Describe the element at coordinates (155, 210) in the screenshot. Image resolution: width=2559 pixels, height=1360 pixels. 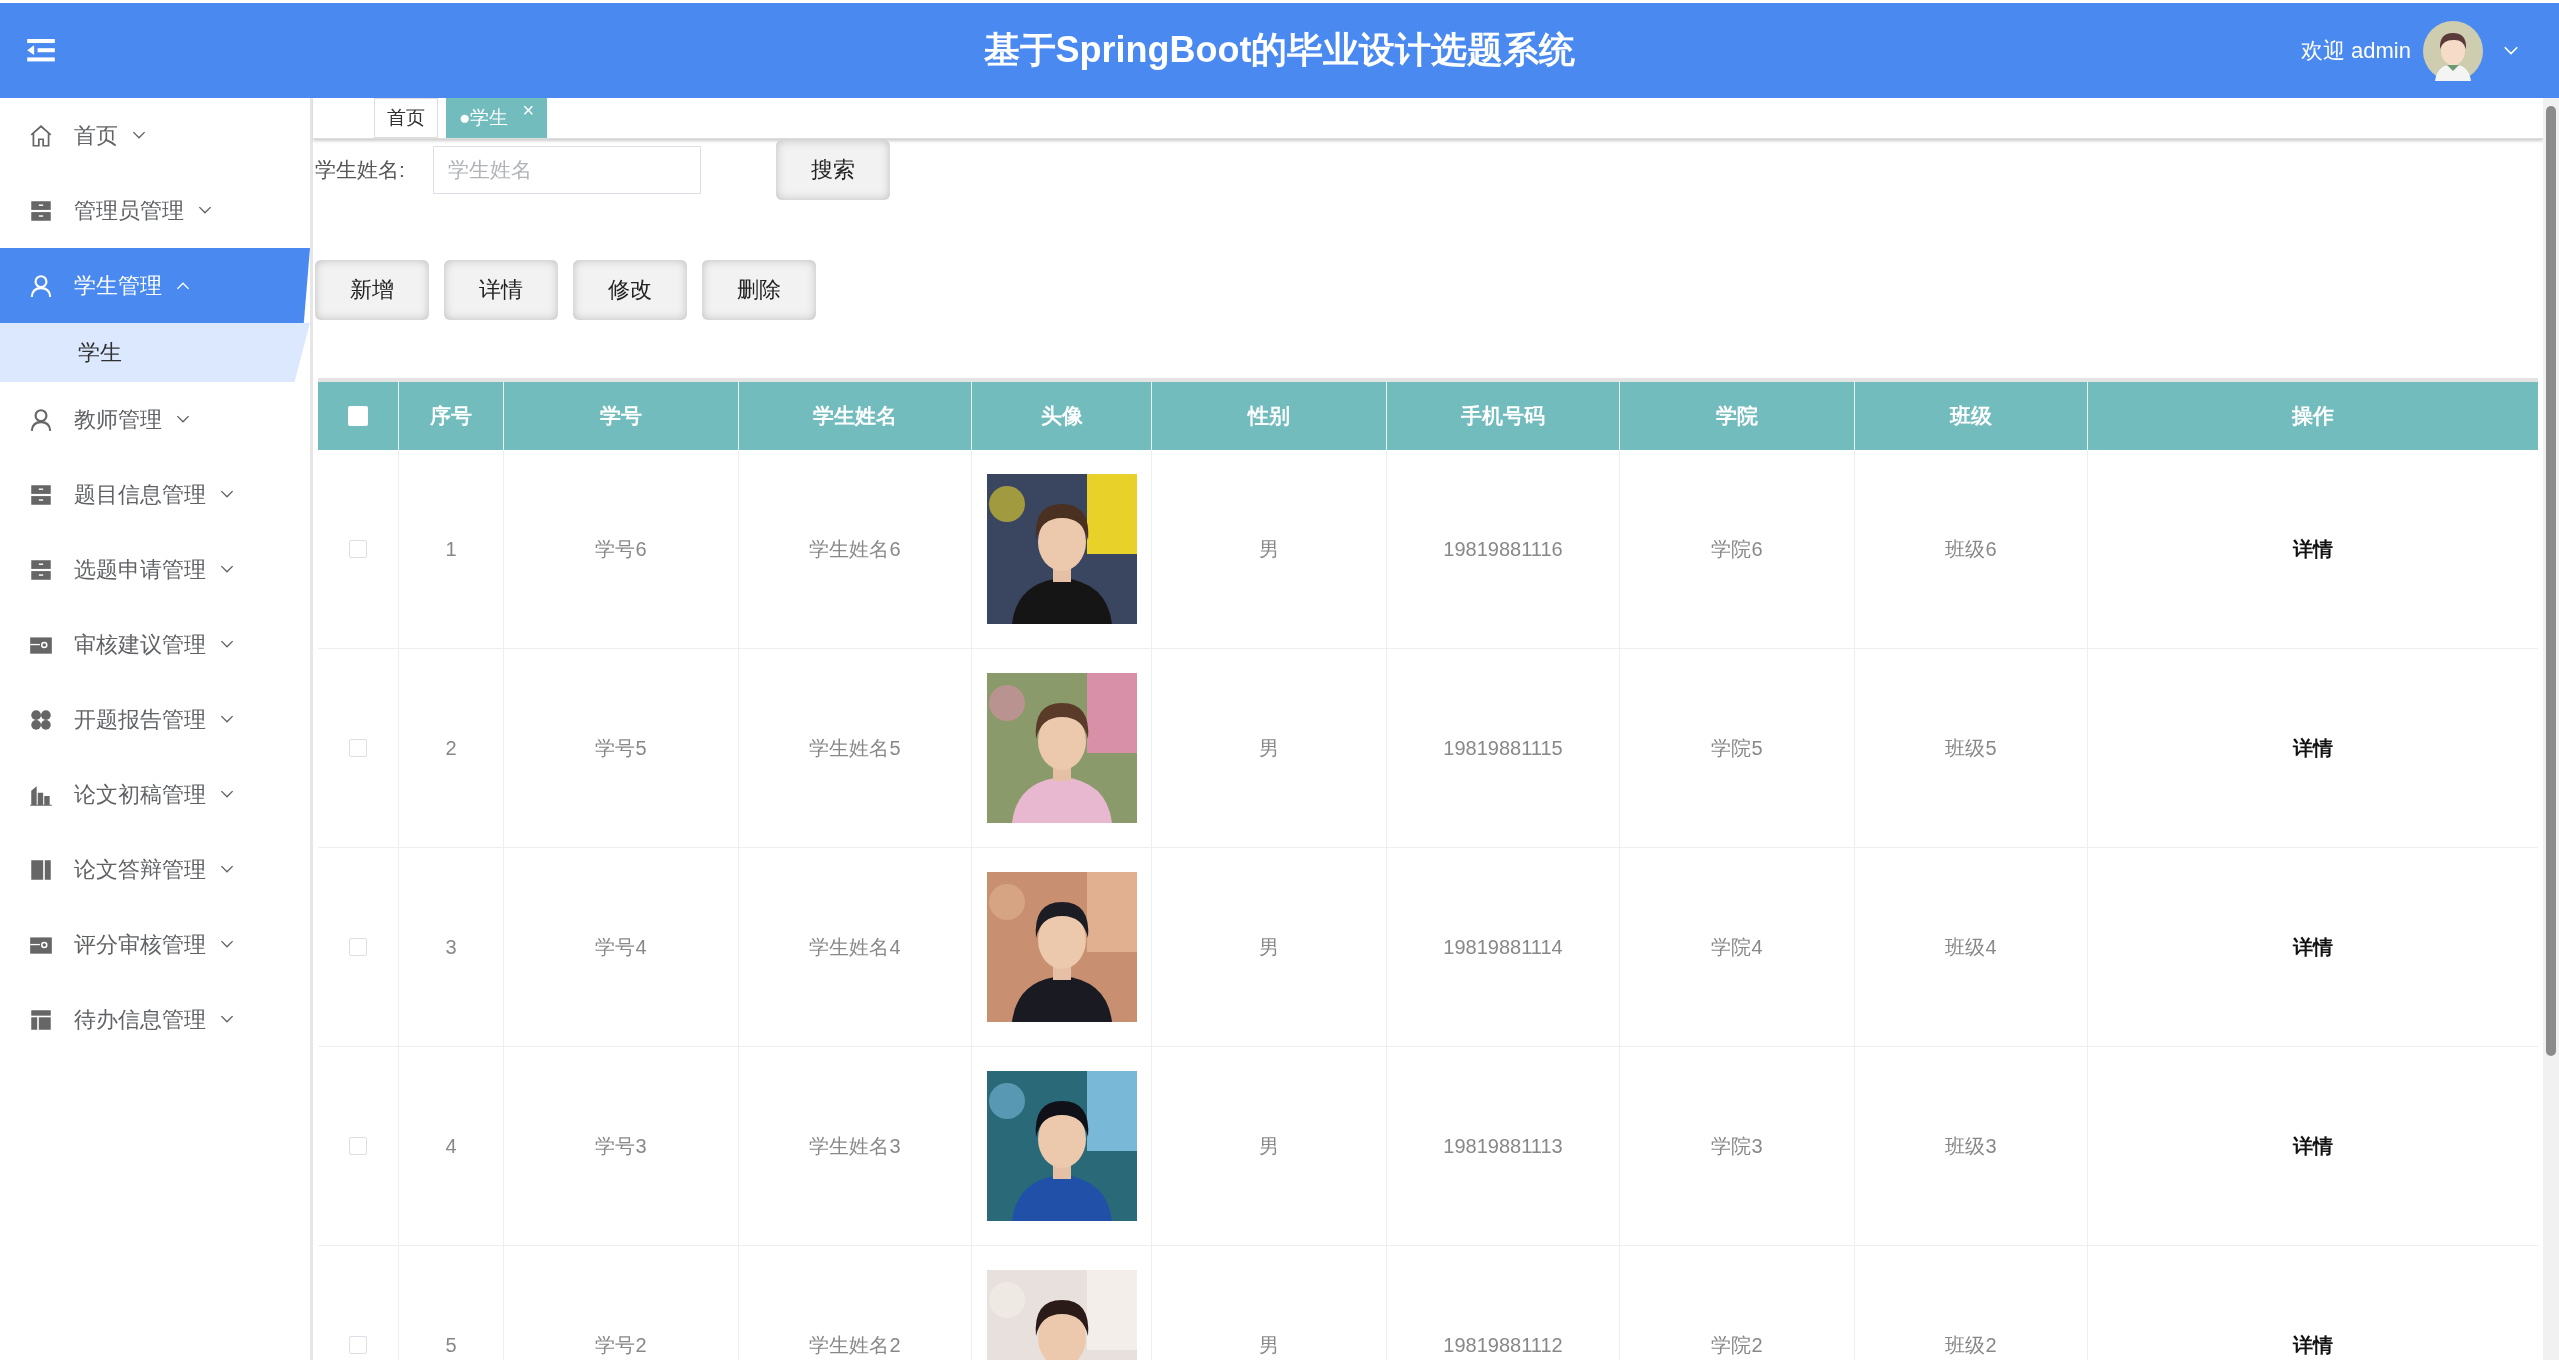
I see `sidebar-item: 管理员管理` at that location.